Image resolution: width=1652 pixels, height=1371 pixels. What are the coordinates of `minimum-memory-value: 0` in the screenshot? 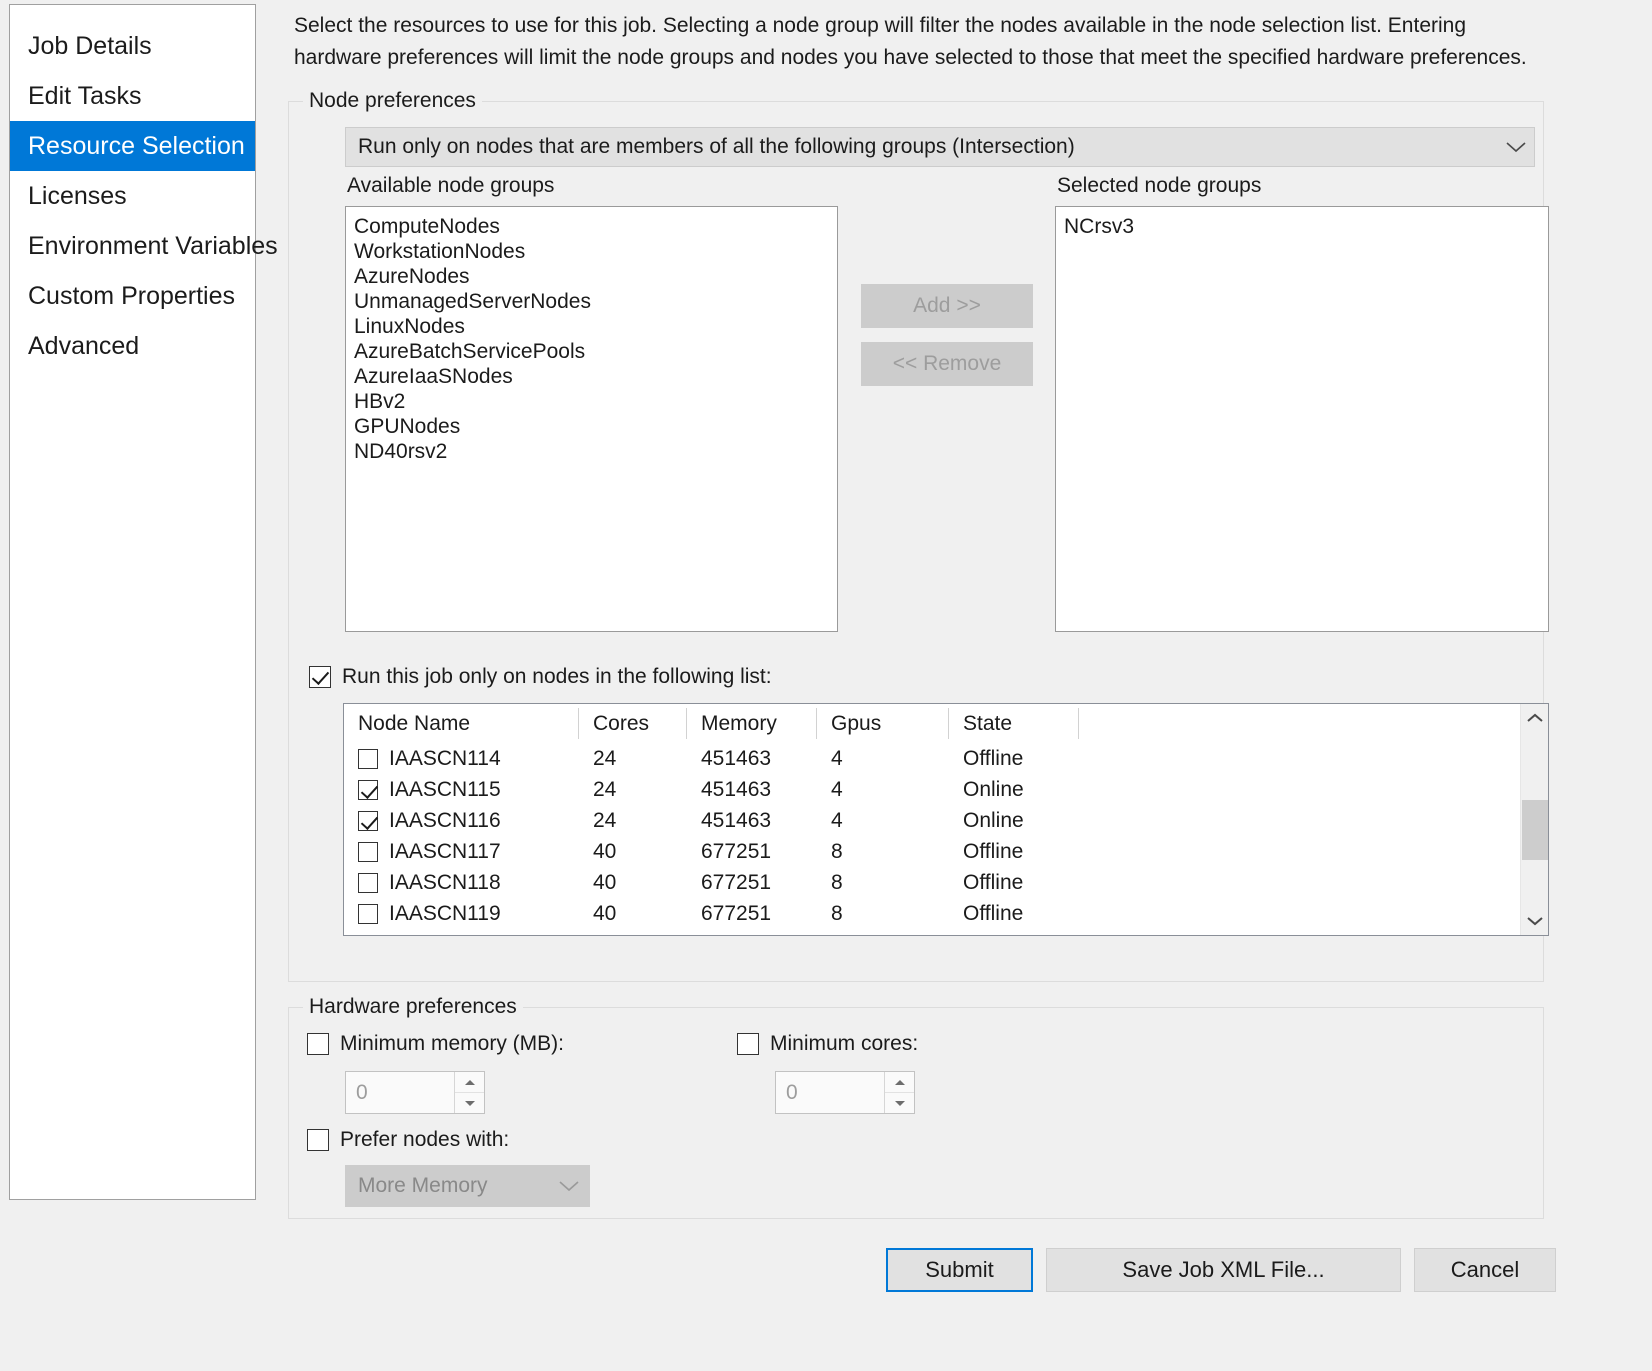 It's located at (400, 1092).